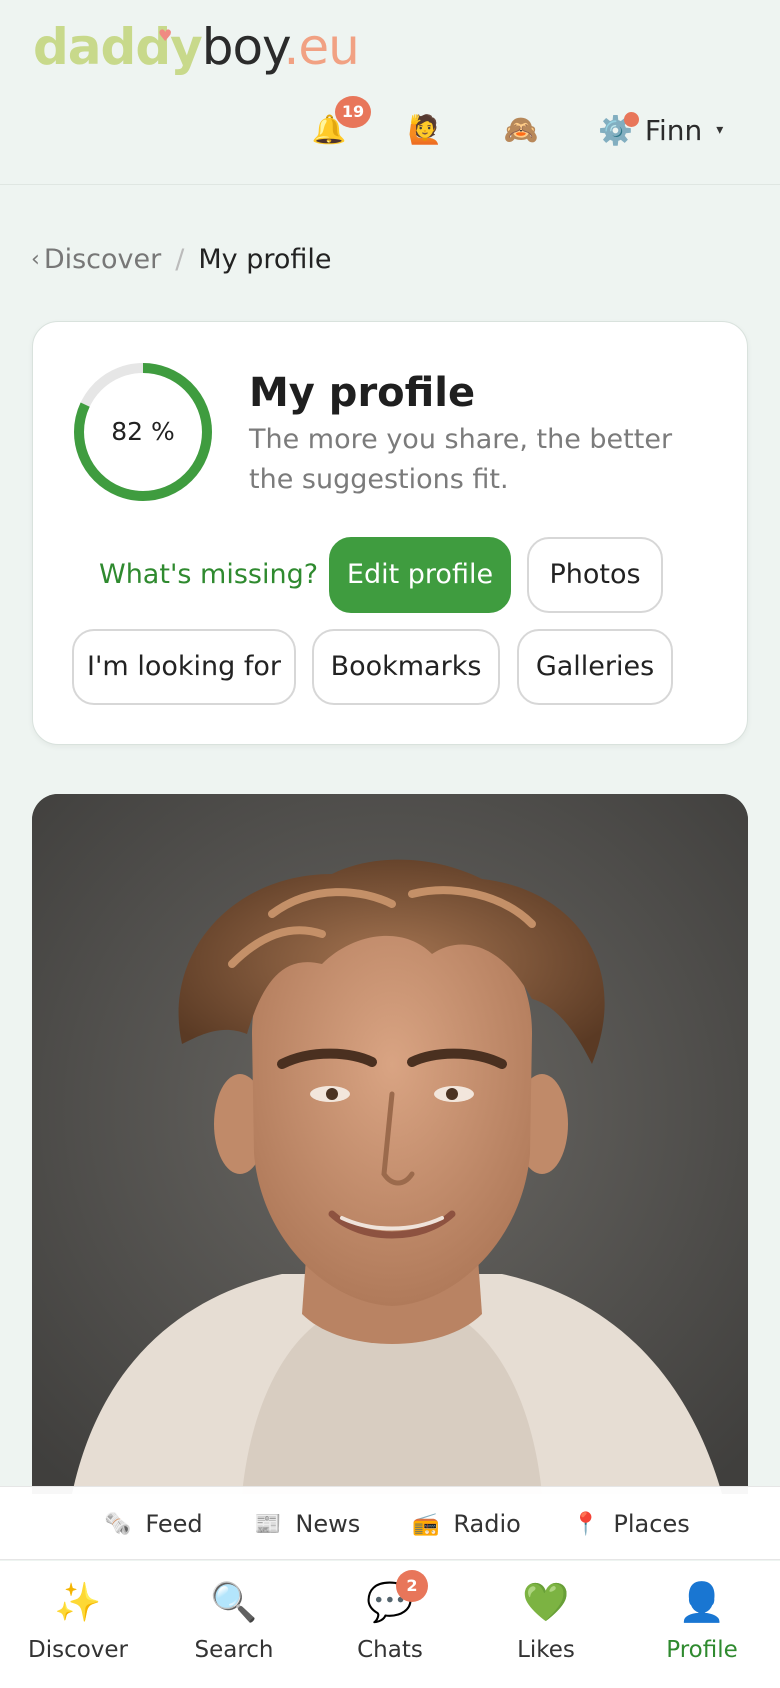  What do you see at coordinates (466, 1524) in the screenshot?
I see `subnav-radio: 📻 Radio` at bounding box center [466, 1524].